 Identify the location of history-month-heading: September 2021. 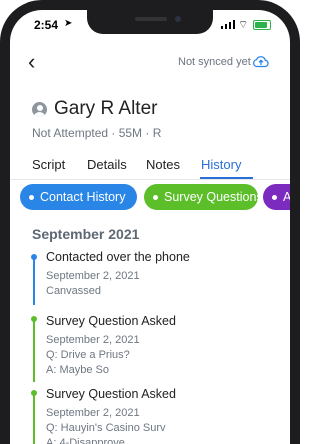
(86, 234).